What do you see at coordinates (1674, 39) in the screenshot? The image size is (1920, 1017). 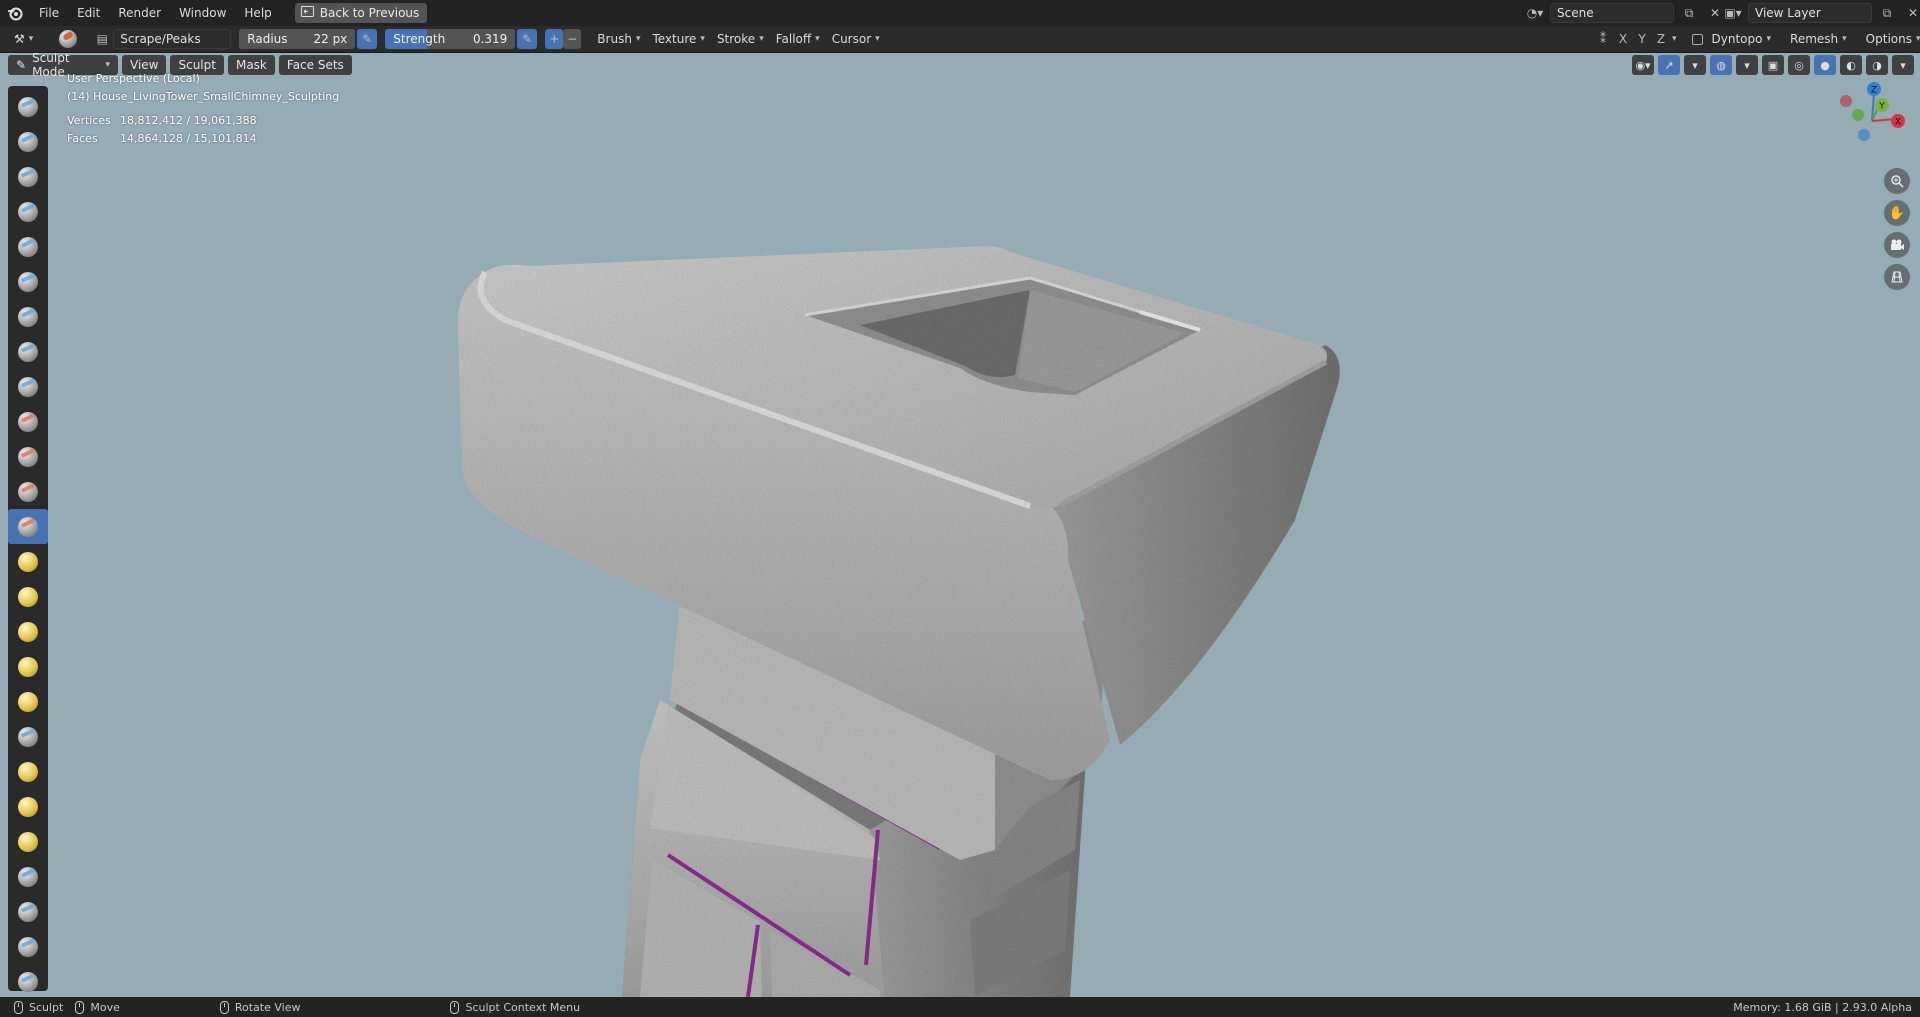 I see `symmetry-chevron-icon: ▾` at bounding box center [1674, 39].